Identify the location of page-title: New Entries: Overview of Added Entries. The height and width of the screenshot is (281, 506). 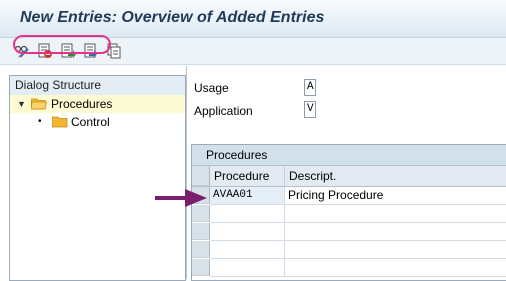
(172, 17).